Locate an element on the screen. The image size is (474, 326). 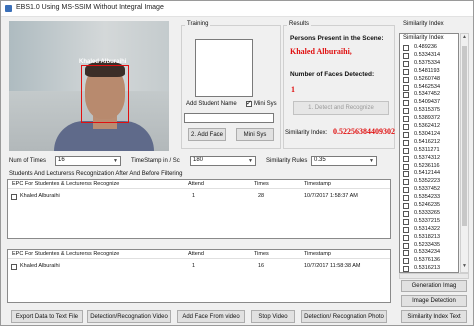
app-icon is located at coordinates (8, 8).